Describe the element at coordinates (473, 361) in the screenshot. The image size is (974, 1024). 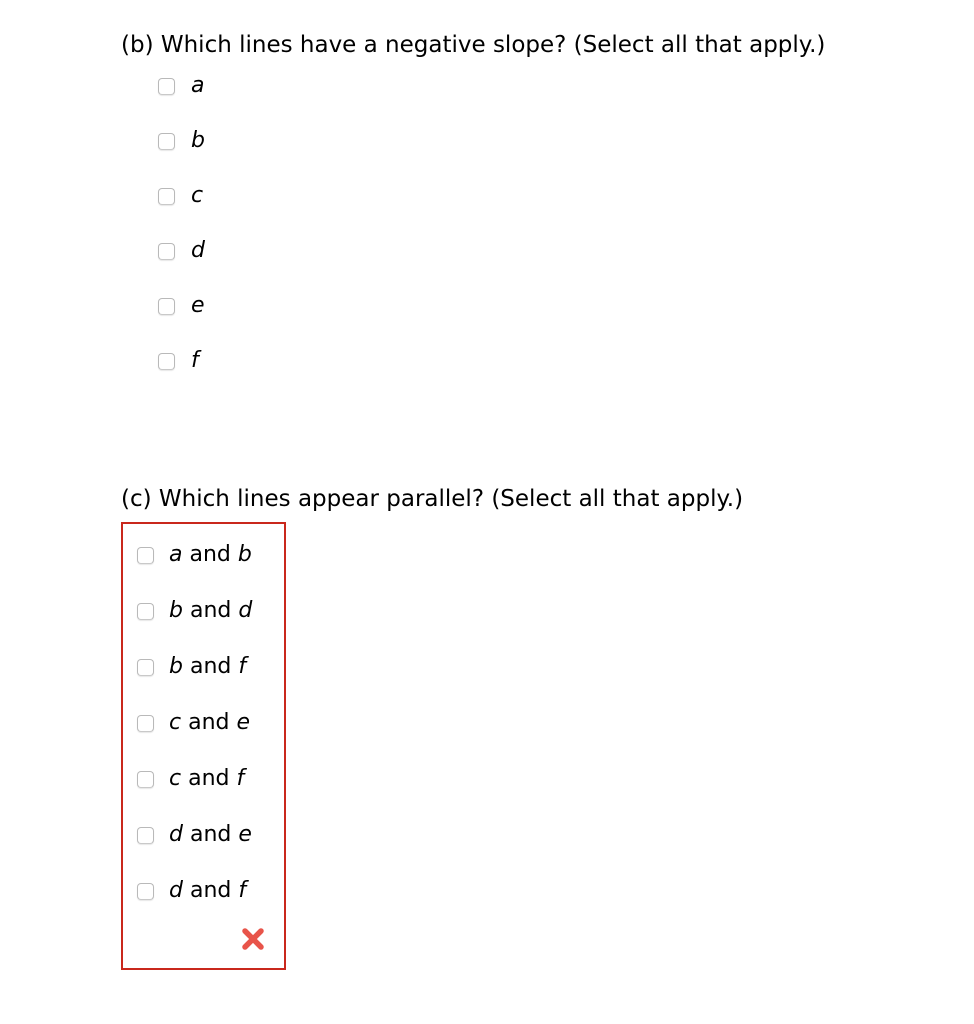
I see `option-row-f: f` at that location.